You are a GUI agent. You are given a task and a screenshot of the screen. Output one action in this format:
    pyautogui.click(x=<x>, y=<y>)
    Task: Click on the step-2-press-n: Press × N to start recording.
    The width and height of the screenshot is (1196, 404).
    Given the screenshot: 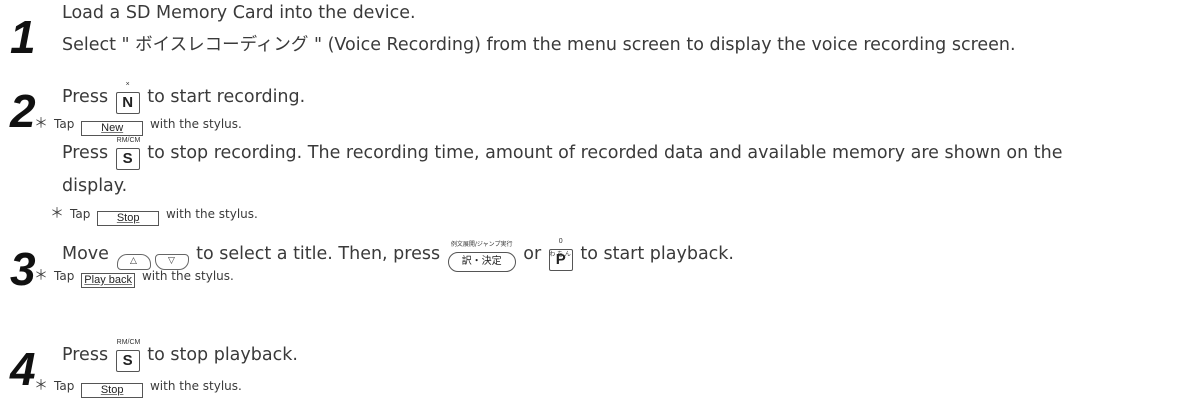 What is the action you would take?
    pyautogui.click(x=184, y=97)
    